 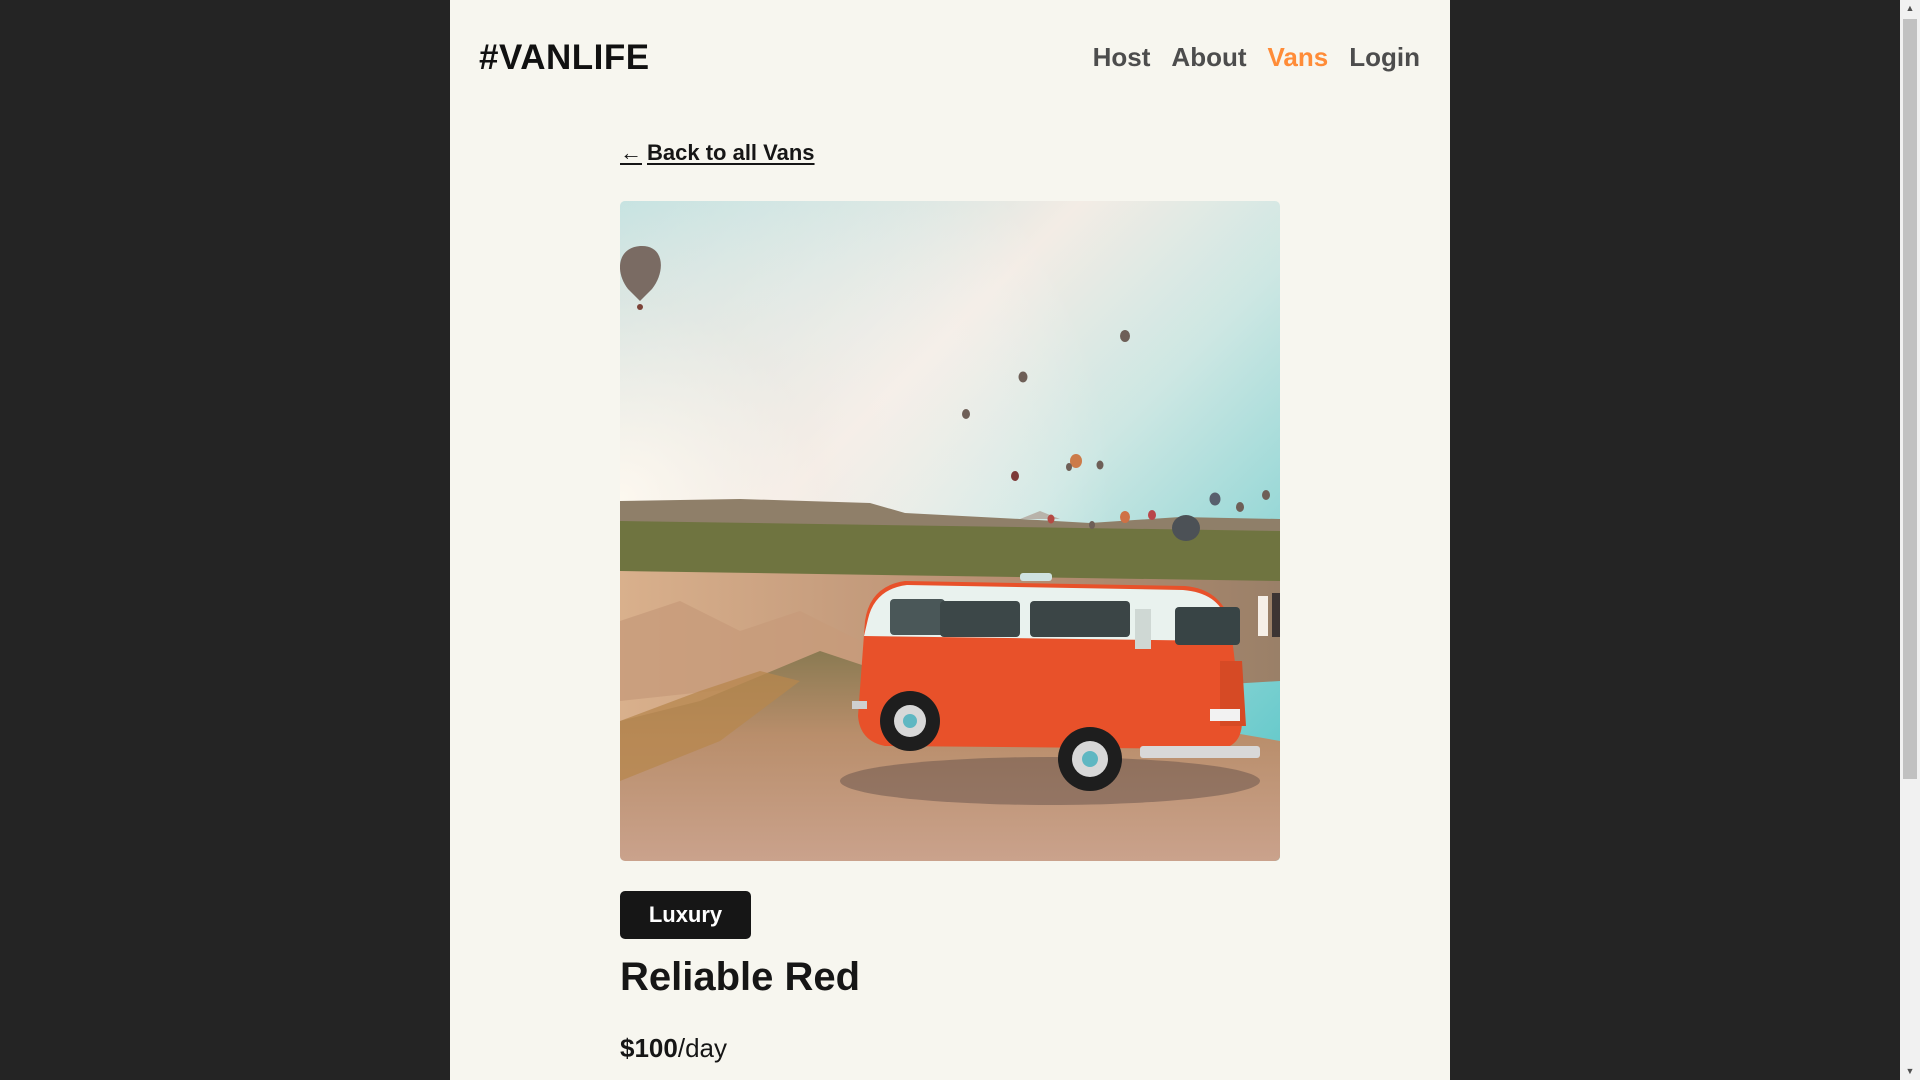 I want to click on scroll-down-icon: ▼, so click(x=1910, y=1071).